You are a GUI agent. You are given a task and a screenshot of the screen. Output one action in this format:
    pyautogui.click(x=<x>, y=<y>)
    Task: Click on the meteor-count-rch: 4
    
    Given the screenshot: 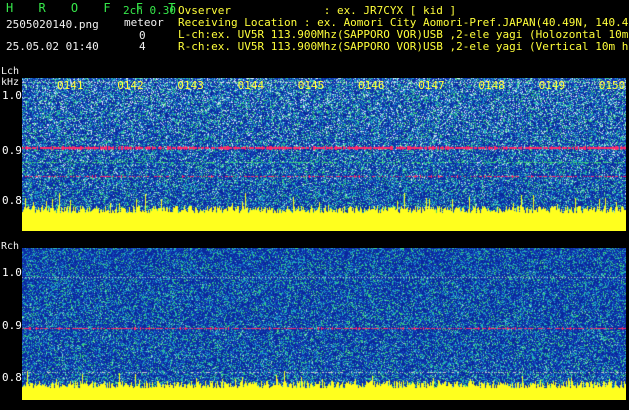 What is the action you would take?
    pyautogui.click(x=142, y=46)
    